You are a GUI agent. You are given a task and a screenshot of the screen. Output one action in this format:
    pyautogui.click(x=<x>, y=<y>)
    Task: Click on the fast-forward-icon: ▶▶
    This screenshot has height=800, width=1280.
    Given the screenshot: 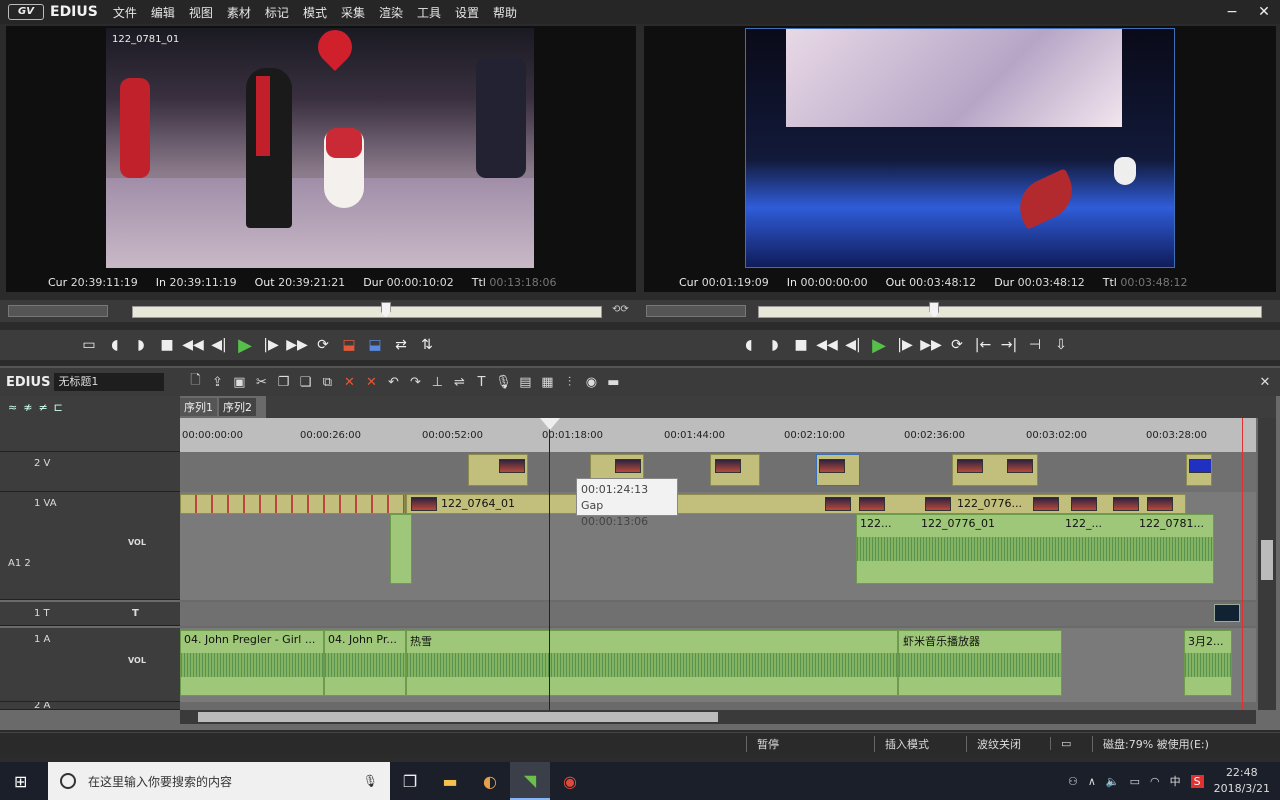 What is the action you would take?
    pyautogui.click(x=297, y=345)
    